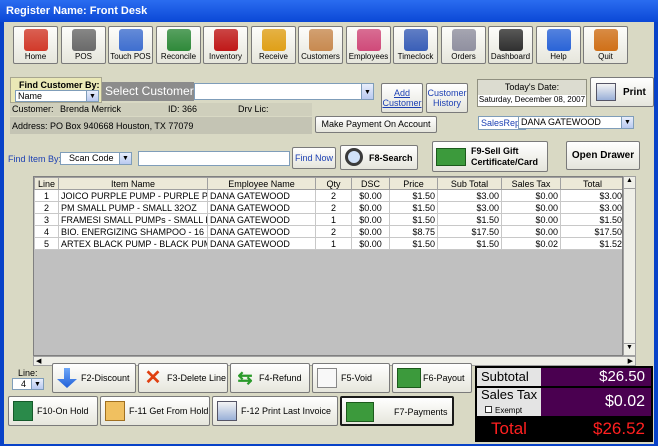 The width and height of the screenshot is (658, 446). What do you see at coordinates (576, 122) in the screenshot?
I see `salesrep-select: DANA GATEWOOD ▼` at bounding box center [576, 122].